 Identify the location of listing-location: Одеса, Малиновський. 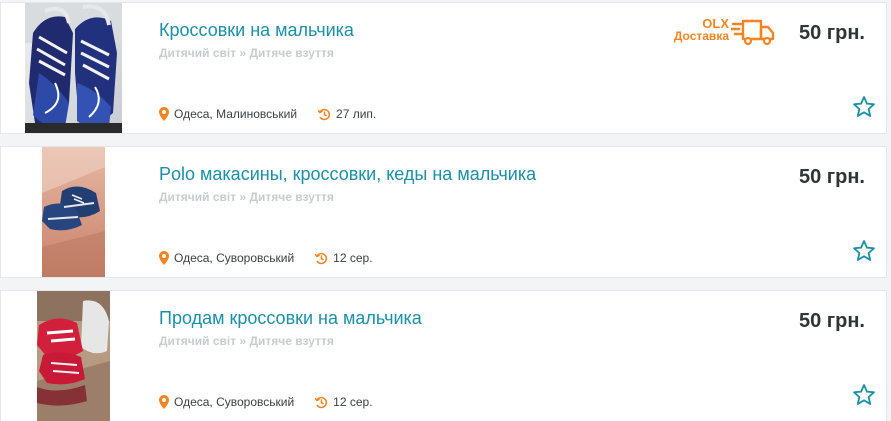
(236, 114).